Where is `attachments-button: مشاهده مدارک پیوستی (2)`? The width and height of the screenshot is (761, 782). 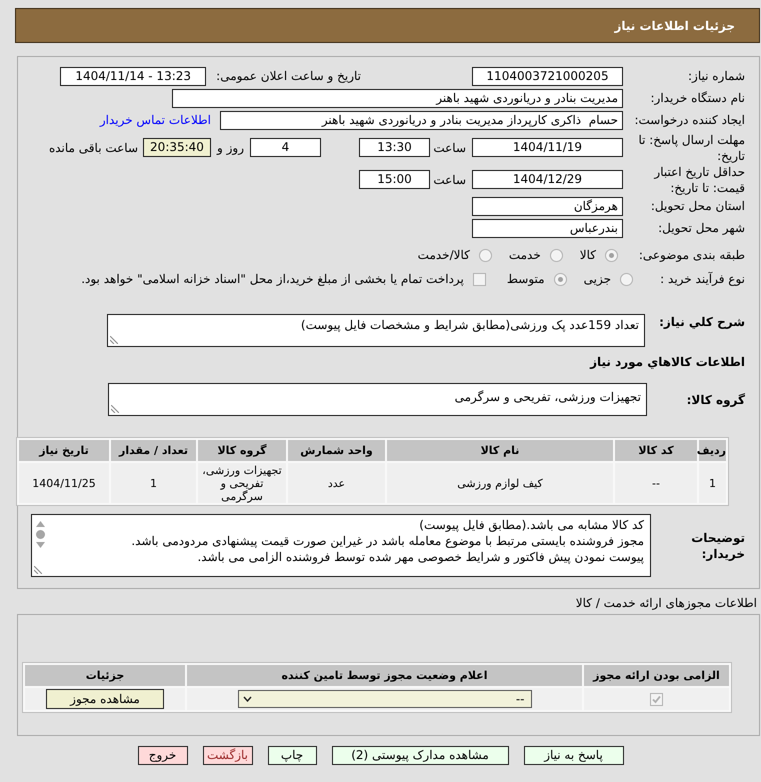
attachments-button: مشاهده مدارک پیوستی (2) is located at coordinates (420, 755).